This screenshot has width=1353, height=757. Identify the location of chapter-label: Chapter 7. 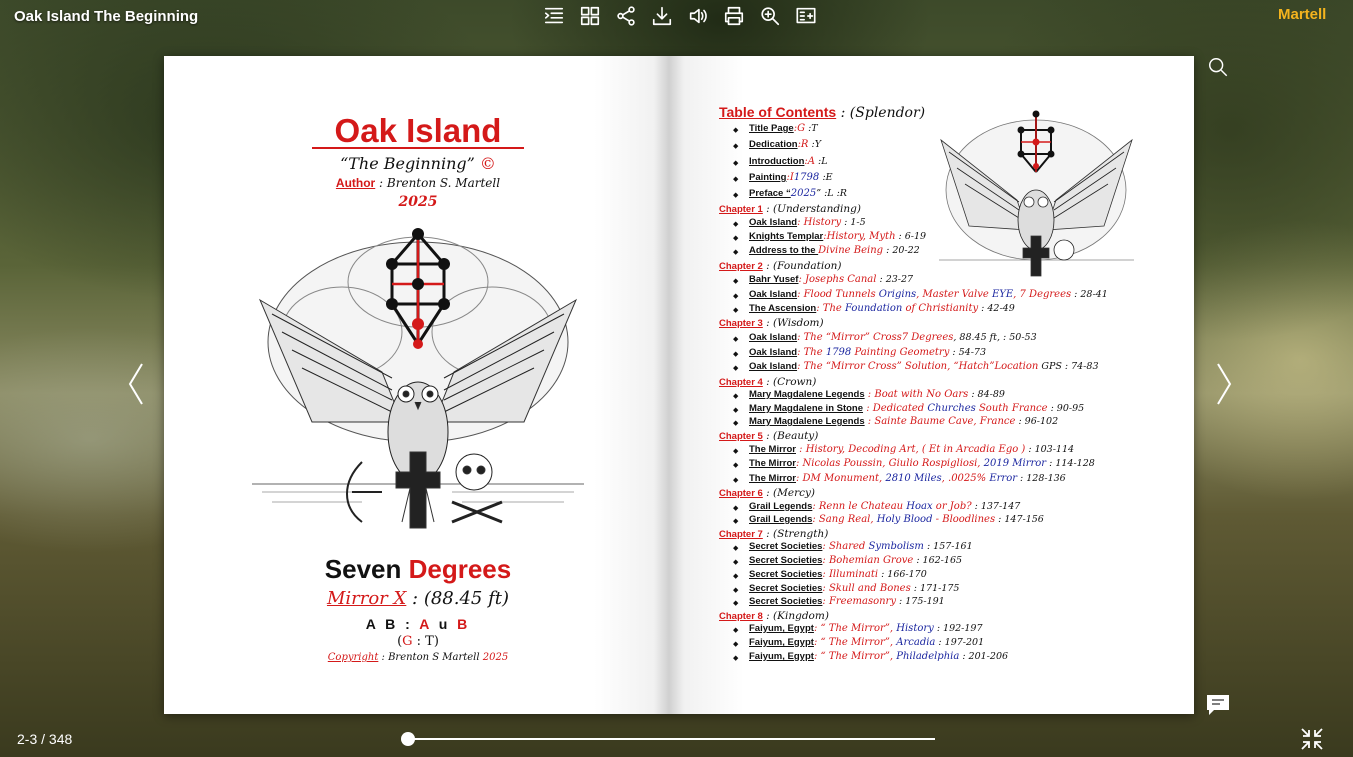
(741, 534).